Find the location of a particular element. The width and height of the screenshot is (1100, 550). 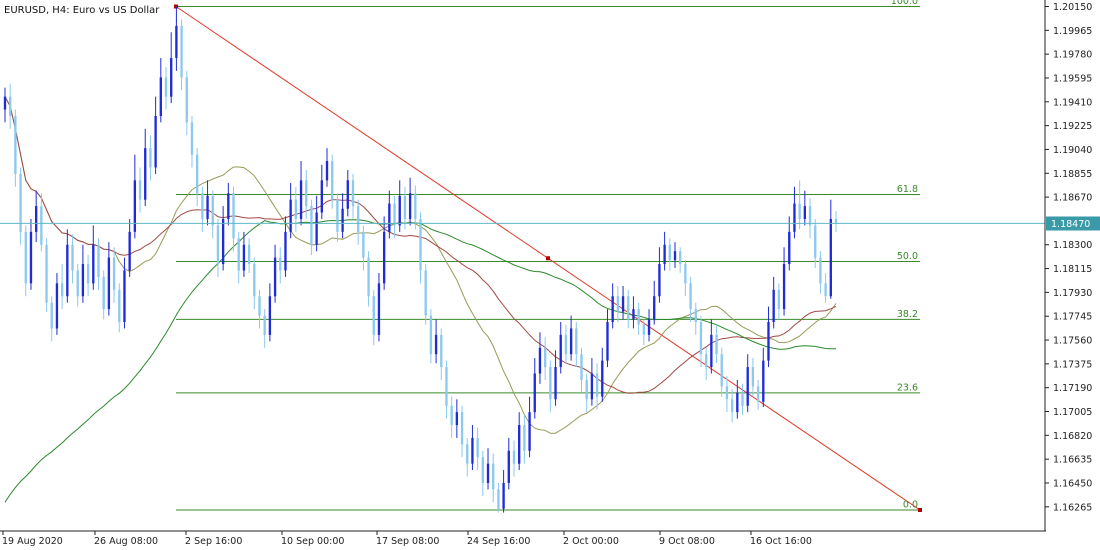

time-tick-label: 16 Oct 16:00 is located at coordinates (781, 541).